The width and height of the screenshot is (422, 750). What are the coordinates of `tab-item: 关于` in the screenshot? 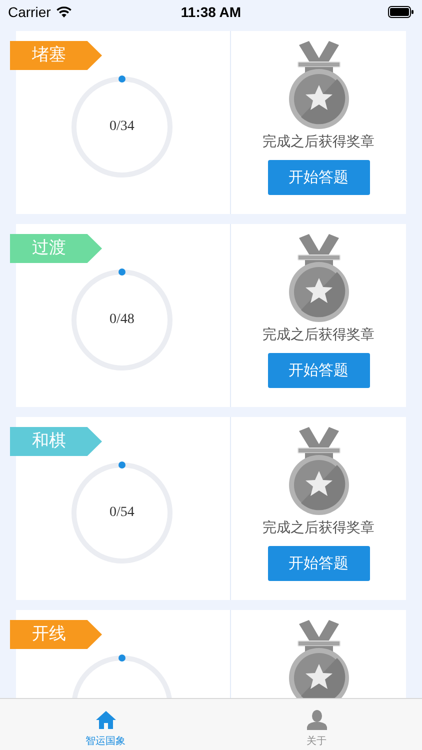 It's located at (316, 724).